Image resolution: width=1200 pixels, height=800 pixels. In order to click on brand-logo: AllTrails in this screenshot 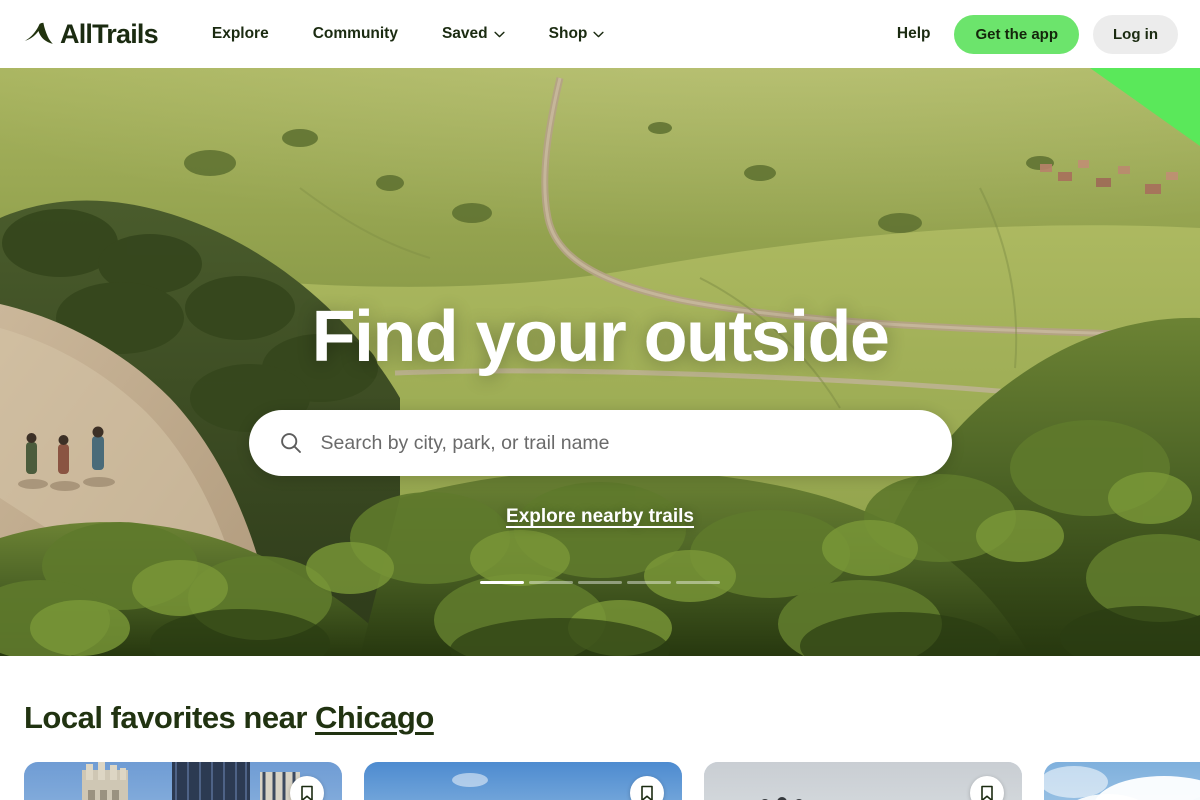, I will do `click(91, 33)`.